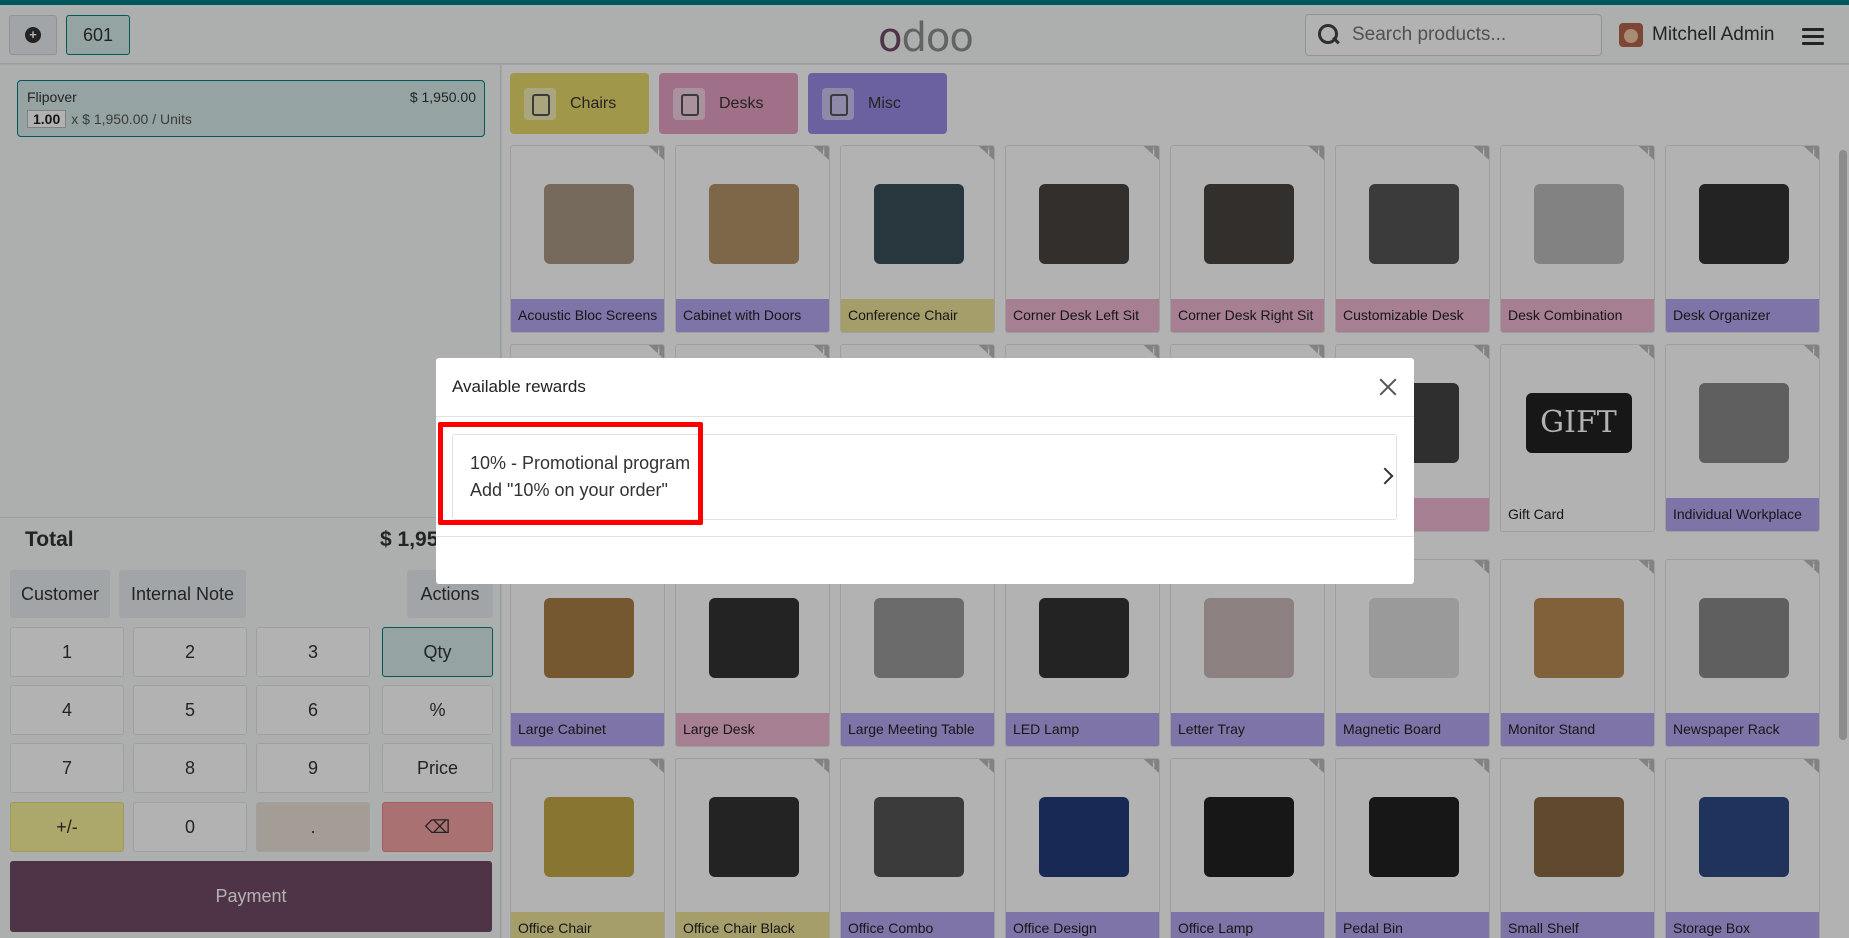 This screenshot has width=1849, height=938. I want to click on highlight-box, so click(570, 473).